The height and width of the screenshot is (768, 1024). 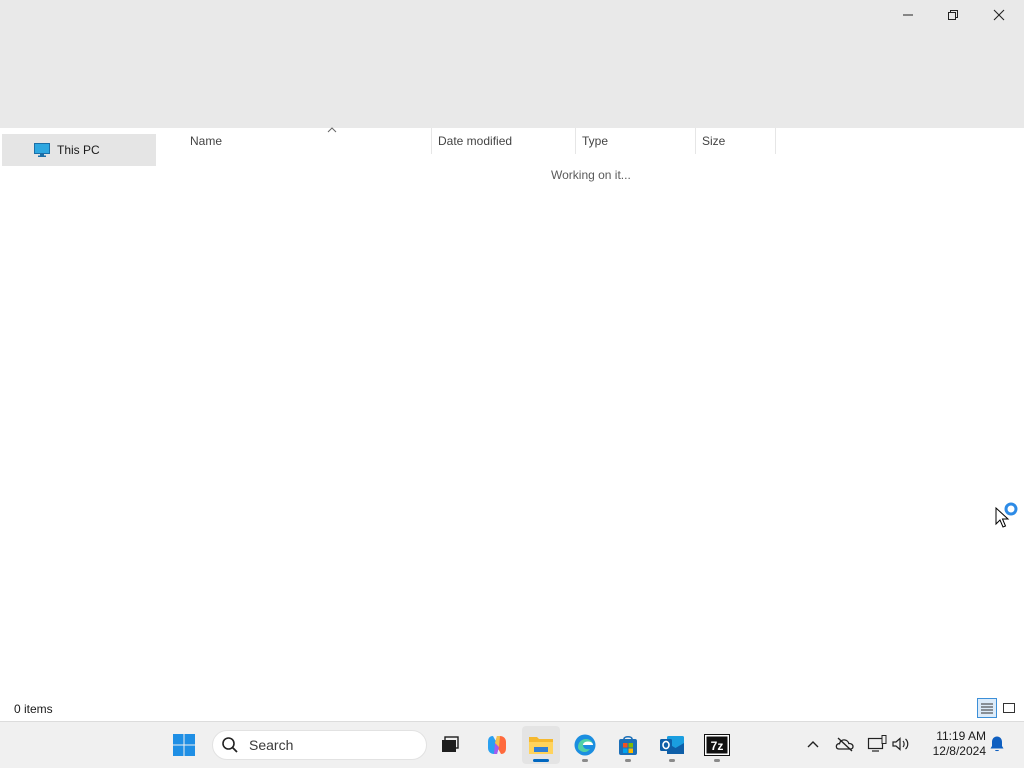 What do you see at coordinates (206, 141) in the screenshot?
I see `column-label: Name` at bounding box center [206, 141].